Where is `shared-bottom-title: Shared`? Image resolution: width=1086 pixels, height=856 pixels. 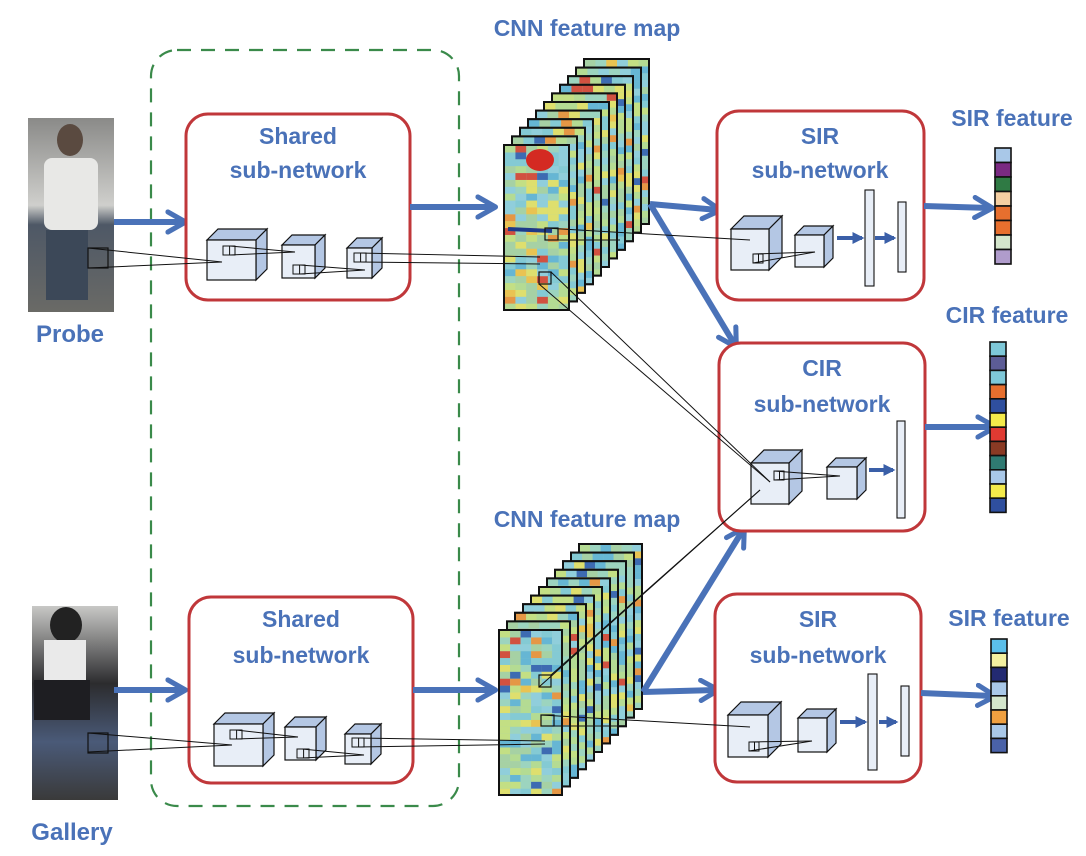 shared-bottom-title: Shared is located at coordinates (301, 619).